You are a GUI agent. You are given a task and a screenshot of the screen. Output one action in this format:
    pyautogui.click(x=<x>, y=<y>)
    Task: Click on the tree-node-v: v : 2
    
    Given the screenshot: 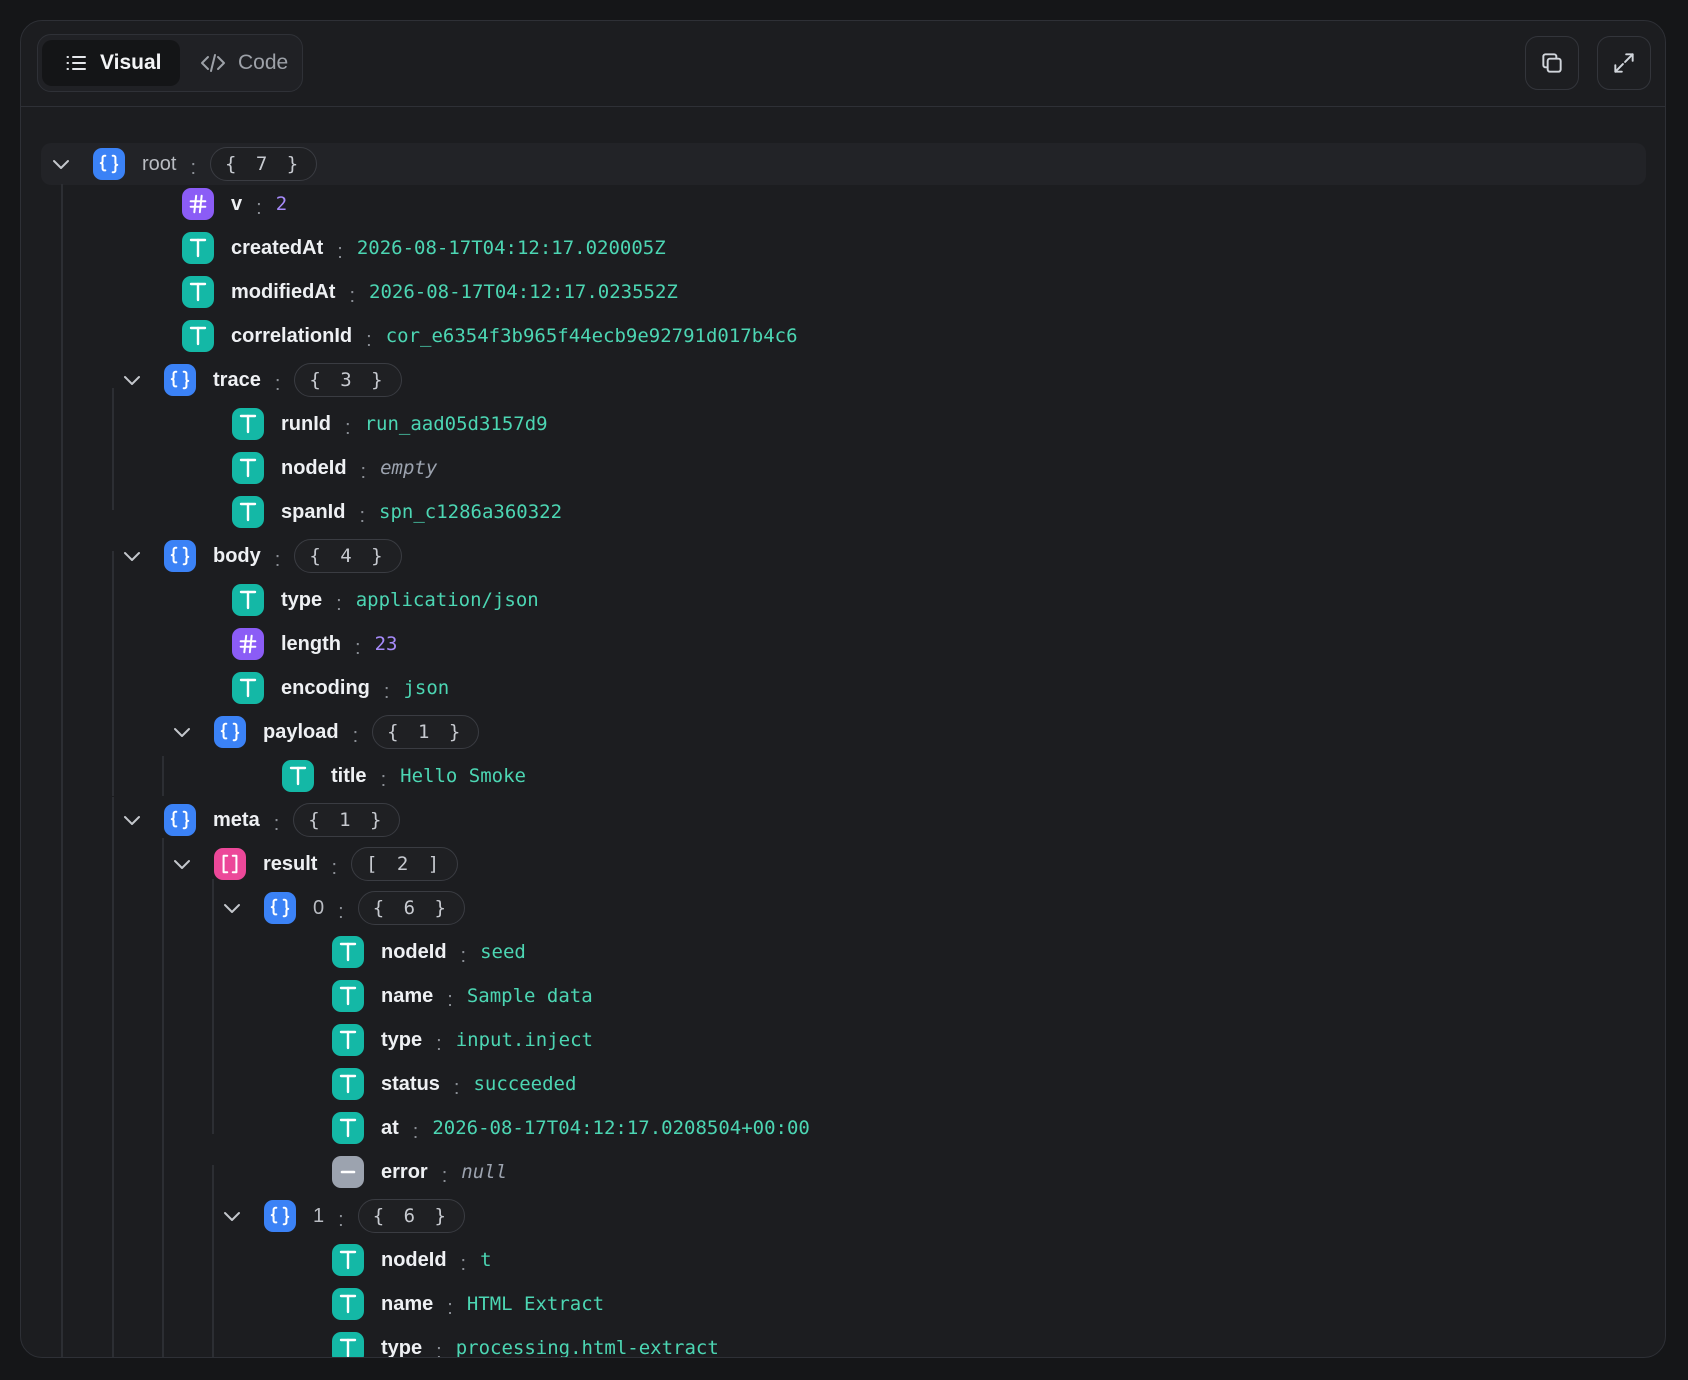 What is the action you would take?
    pyautogui.click(x=234, y=204)
    